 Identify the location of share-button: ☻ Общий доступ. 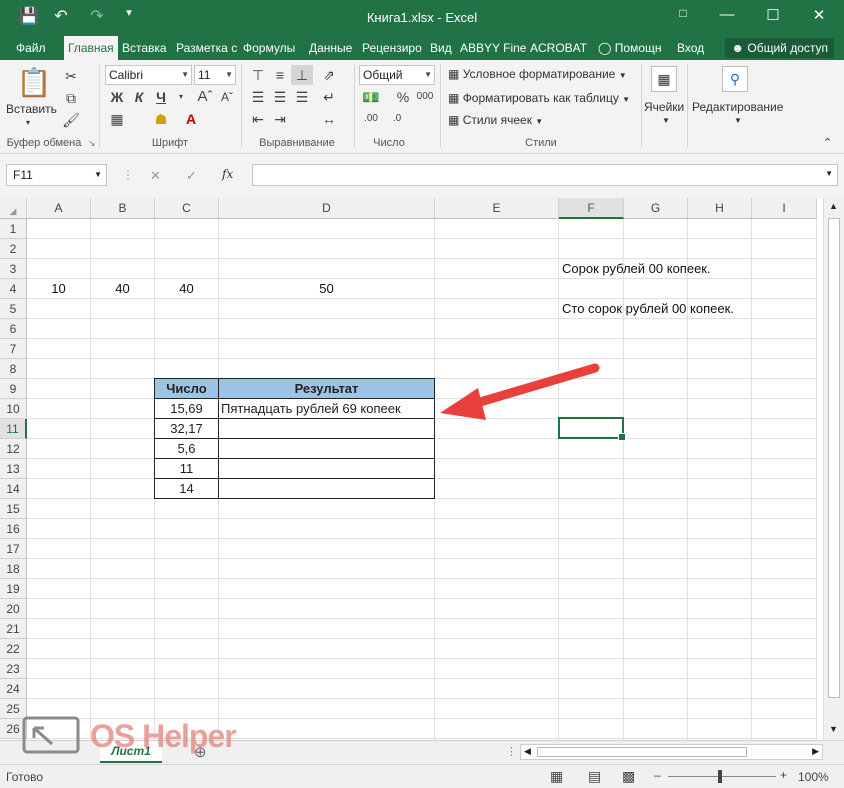
(779, 48).